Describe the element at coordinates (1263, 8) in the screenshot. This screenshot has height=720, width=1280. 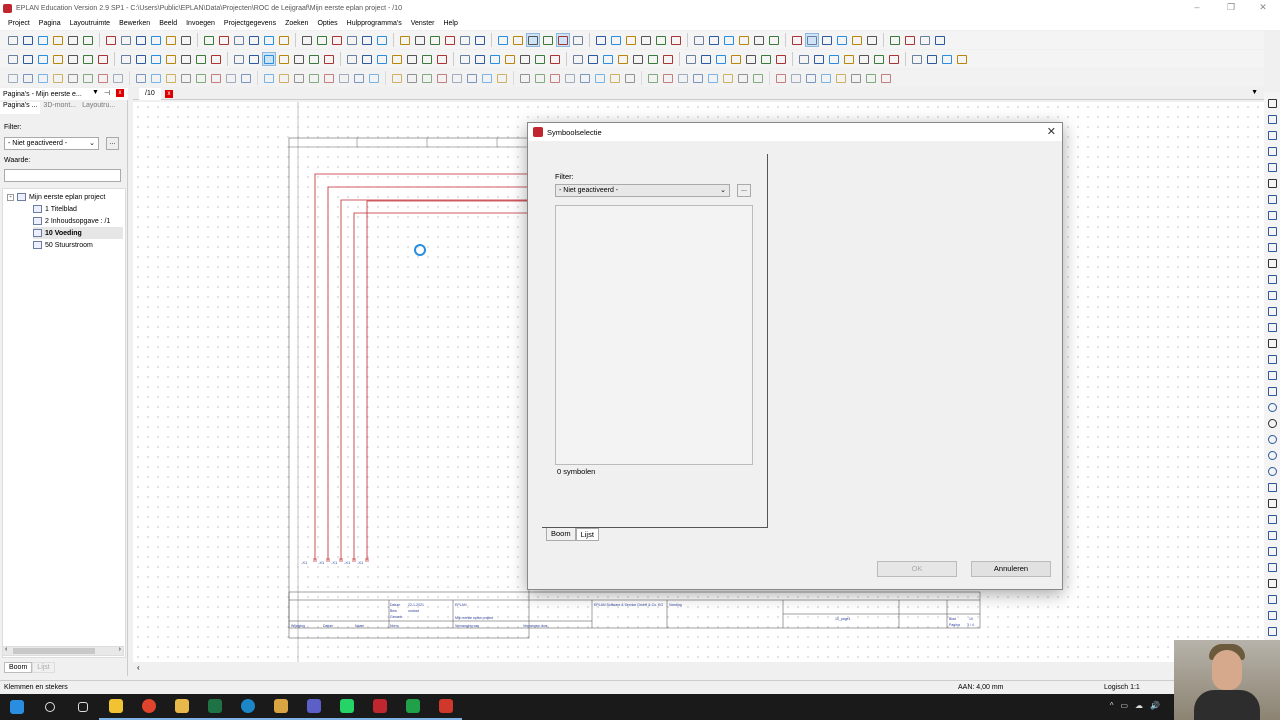
I see `close-window-button: ✕` at that location.